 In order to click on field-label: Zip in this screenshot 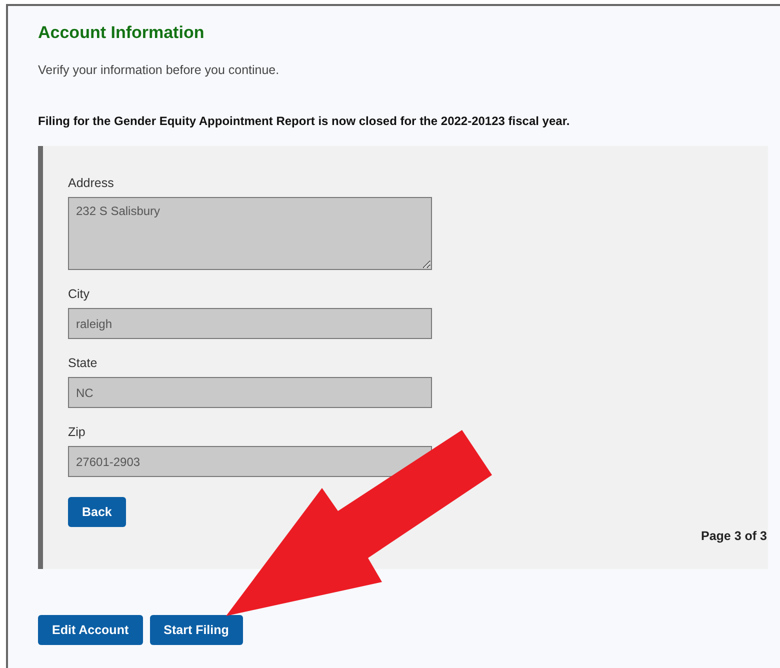, I will do `click(77, 432)`.